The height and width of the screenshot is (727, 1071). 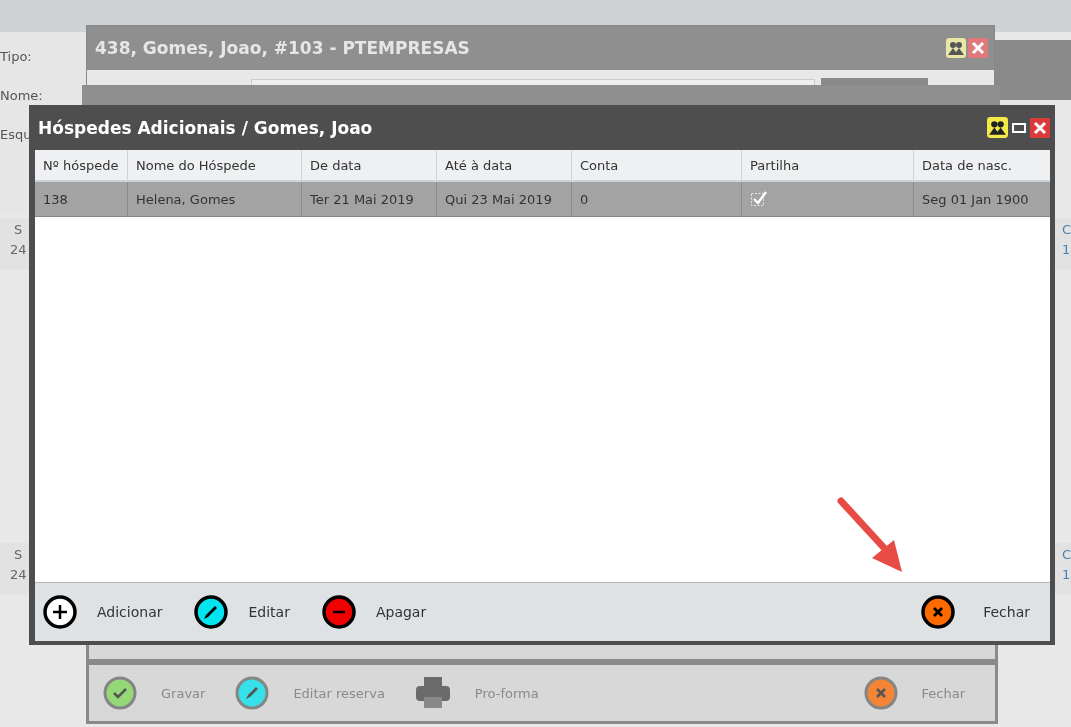 What do you see at coordinates (828, 165) in the screenshot?
I see `column-header: Partilha` at bounding box center [828, 165].